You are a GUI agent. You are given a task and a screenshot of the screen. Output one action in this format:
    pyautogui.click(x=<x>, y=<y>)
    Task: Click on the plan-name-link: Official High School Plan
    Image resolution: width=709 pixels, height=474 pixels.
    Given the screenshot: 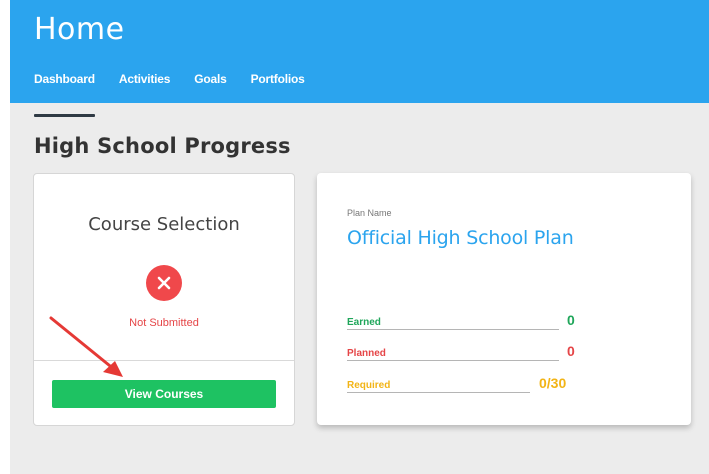 What is the action you would take?
    pyautogui.click(x=460, y=238)
    